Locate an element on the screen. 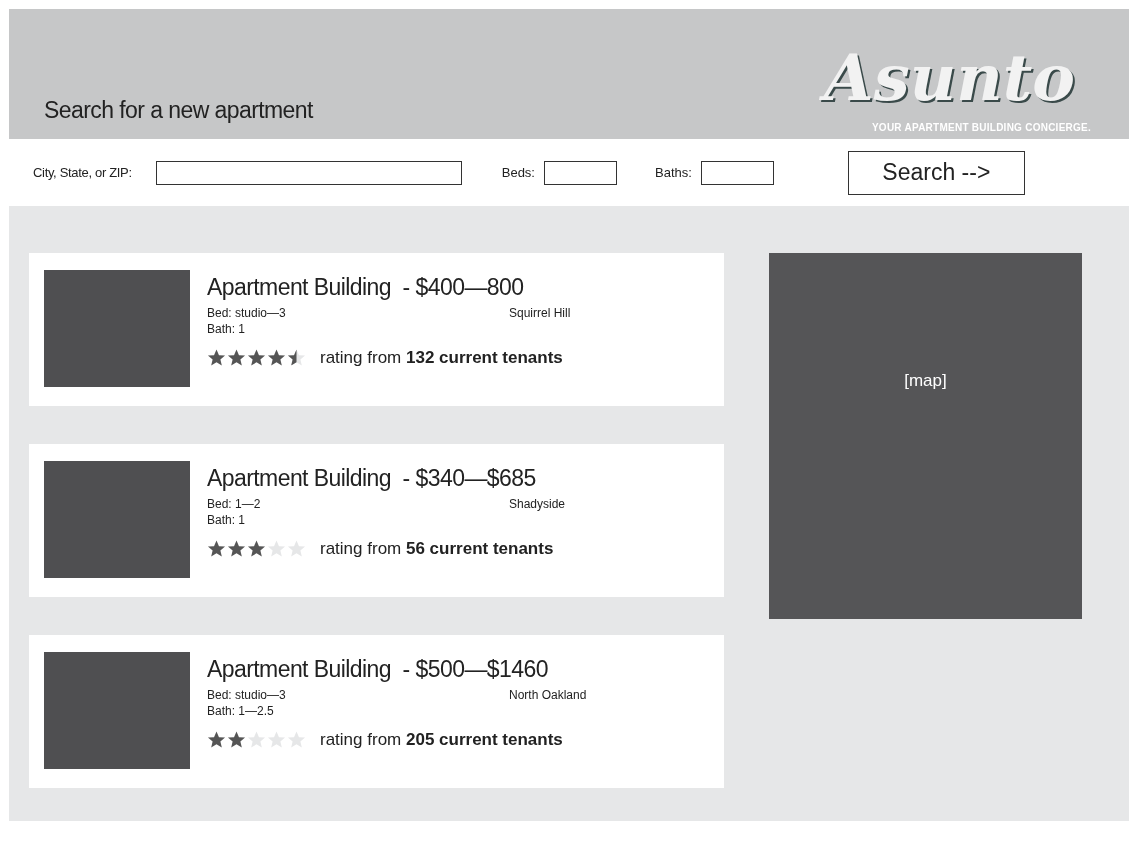 The width and height of the screenshot is (1129, 849). beds-info: Bed: 1—2 is located at coordinates (234, 504).